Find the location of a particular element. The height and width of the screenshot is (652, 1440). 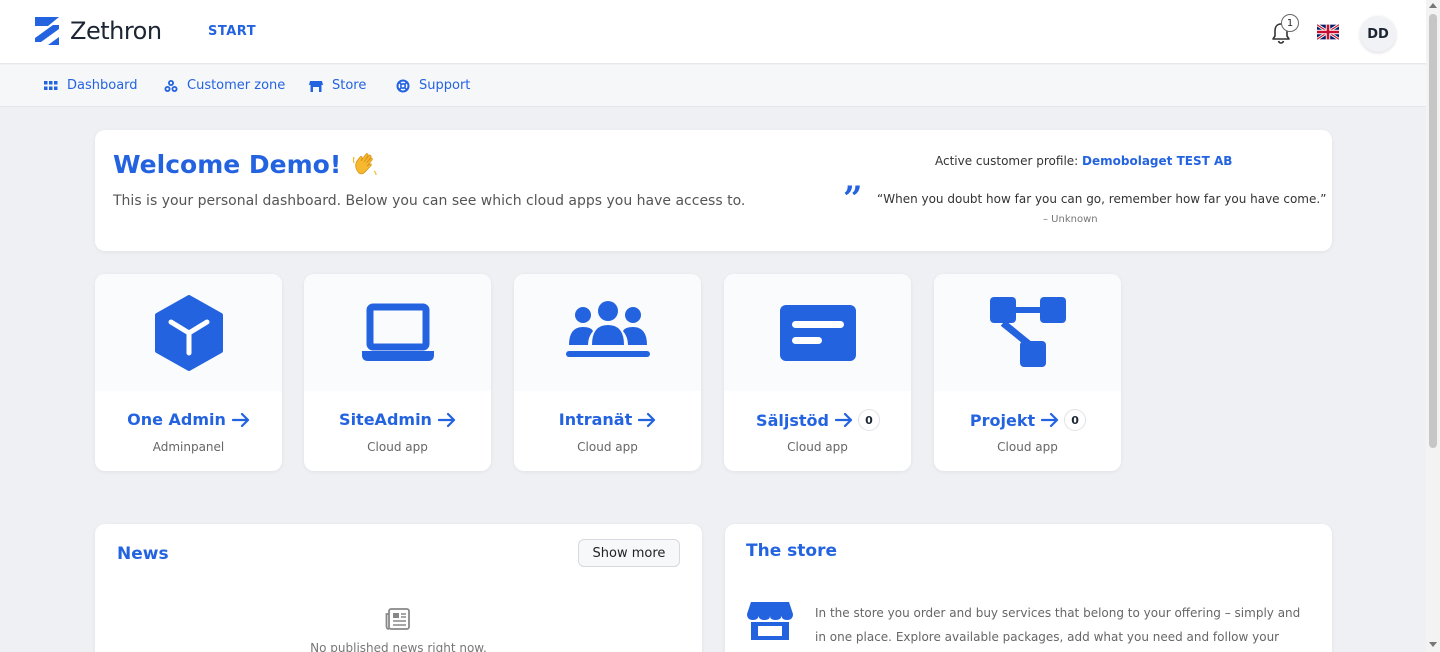

news-empty-message: No published news right now. is located at coordinates (398, 646).